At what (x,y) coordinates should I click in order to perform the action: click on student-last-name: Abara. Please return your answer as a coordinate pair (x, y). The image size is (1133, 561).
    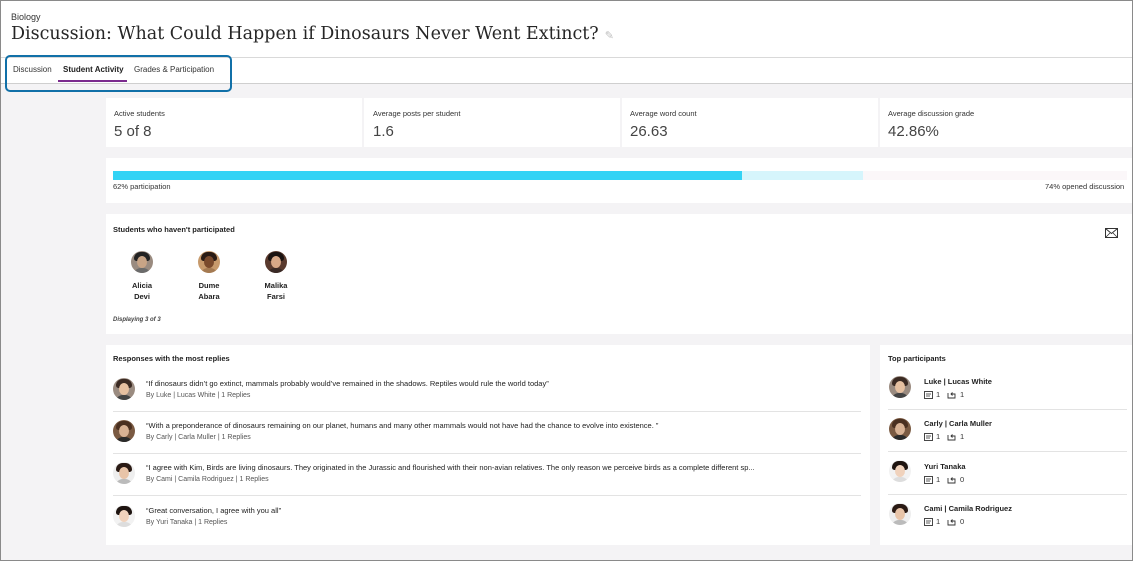
    Looking at the image, I should click on (209, 296).